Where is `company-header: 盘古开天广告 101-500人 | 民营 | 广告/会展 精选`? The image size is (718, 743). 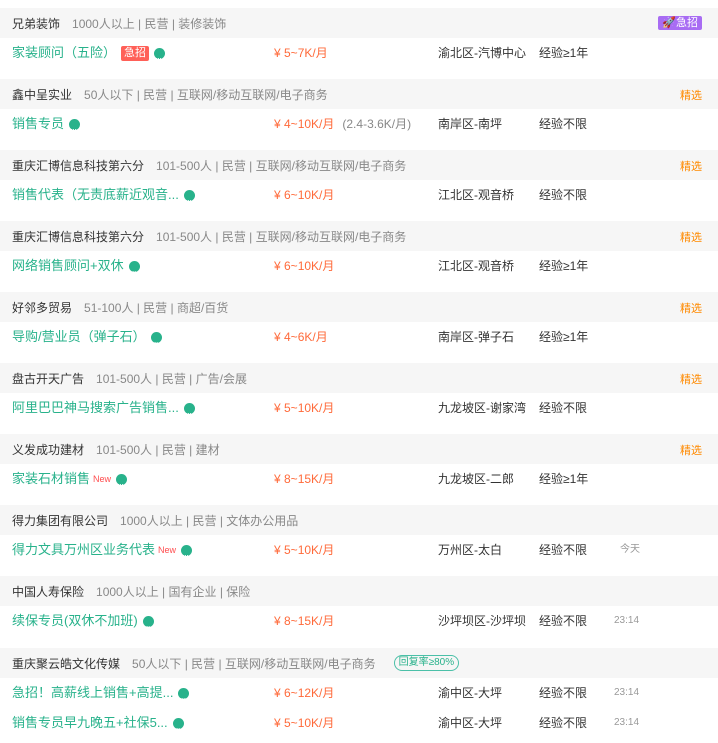 company-header: 盘古开天广告 101-500人 | 民营 | 广告/会展 精选 is located at coordinates (359, 378).